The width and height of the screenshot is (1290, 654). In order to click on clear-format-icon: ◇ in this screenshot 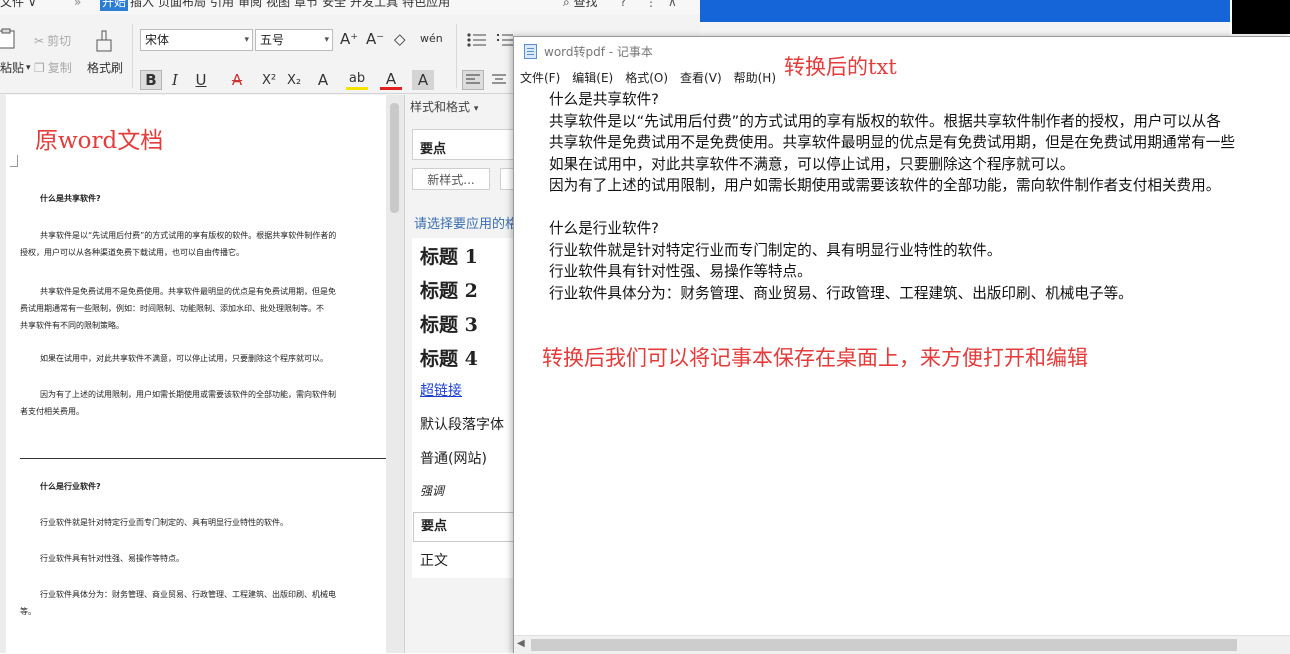, I will do `click(400, 39)`.